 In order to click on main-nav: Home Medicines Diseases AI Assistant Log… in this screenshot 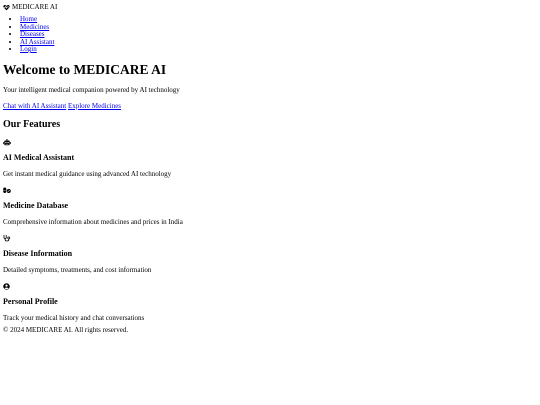, I will do `click(270, 34)`.